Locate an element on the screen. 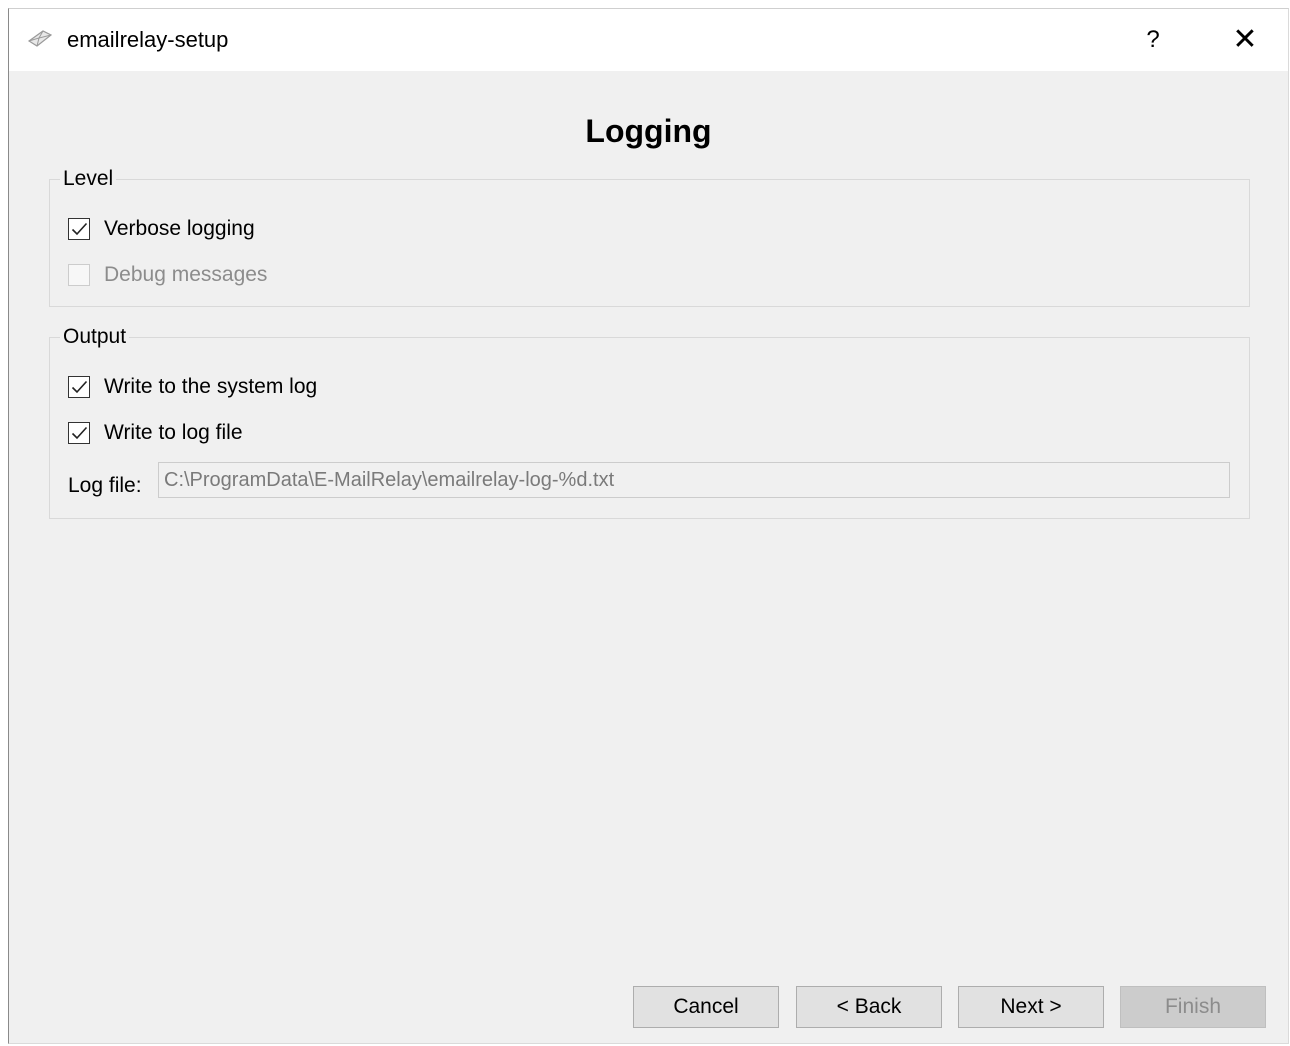 Image resolution: width=1290 pixels, height=1046 pixels. back-button: < Back is located at coordinates (869, 1007).